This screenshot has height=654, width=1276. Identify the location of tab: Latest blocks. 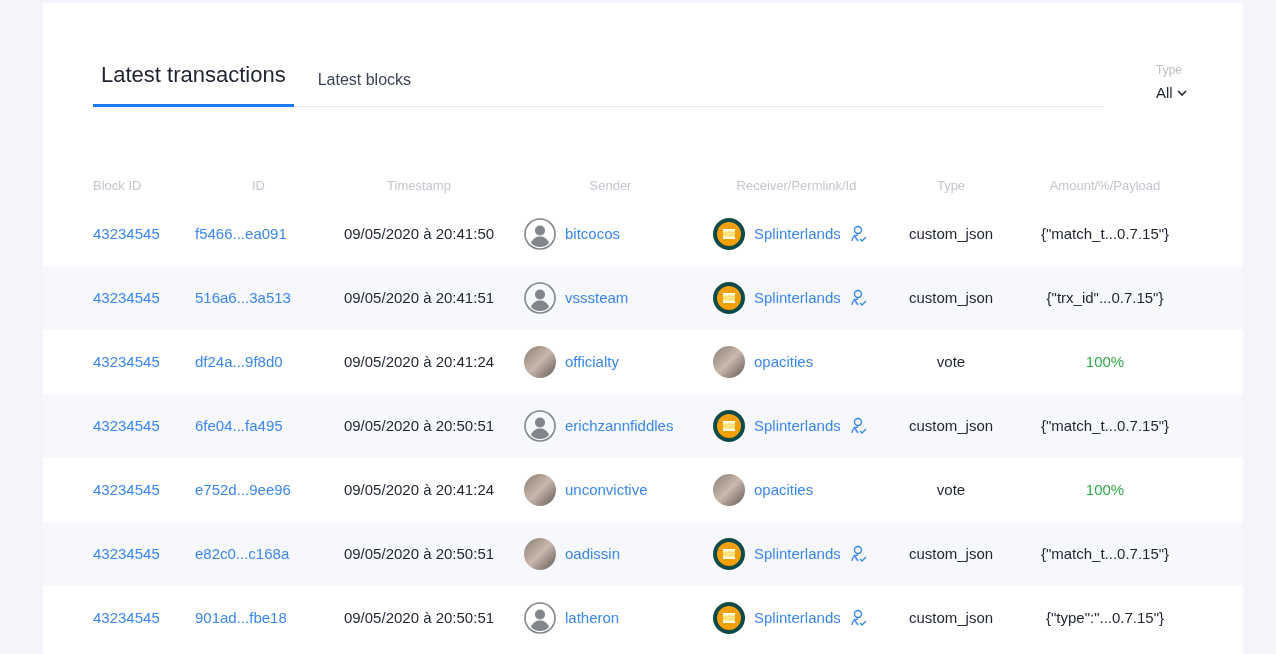
(364, 87).